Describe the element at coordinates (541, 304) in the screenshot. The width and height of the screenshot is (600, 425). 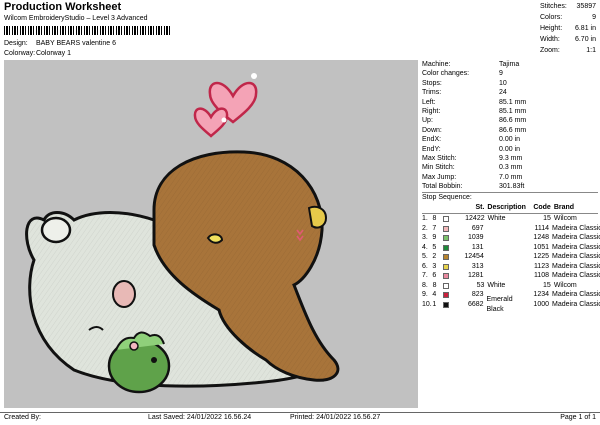
I see `thread-code: 1000` at that location.